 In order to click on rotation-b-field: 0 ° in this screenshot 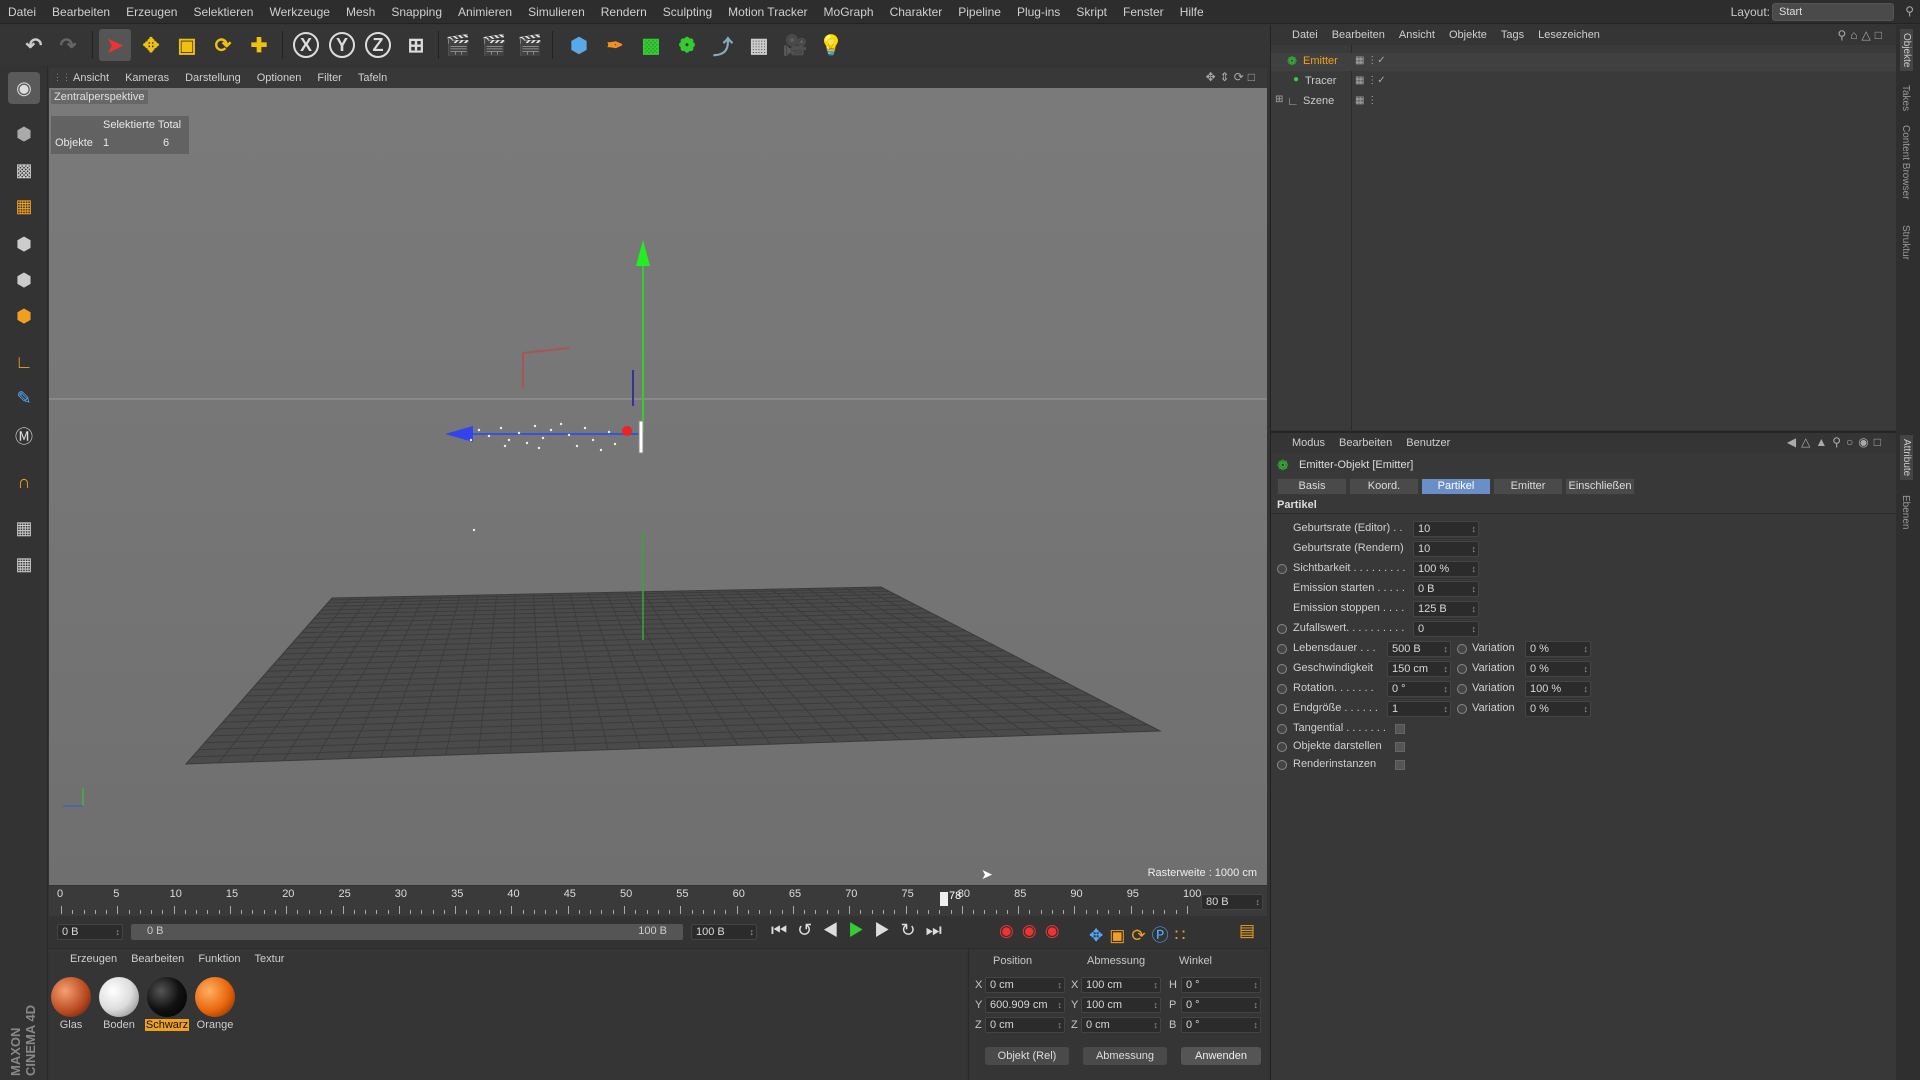, I will do `click(1221, 1025)`.